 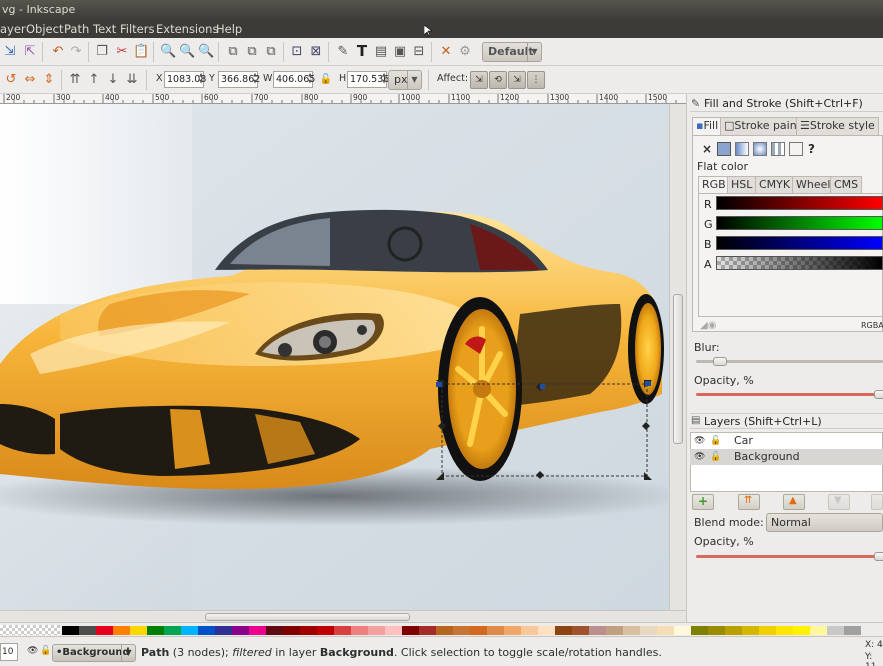 What do you see at coordinates (206, 52) in the screenshot?
I see `zoom-page-icon: 🔍` at bounding box center [206, 52].